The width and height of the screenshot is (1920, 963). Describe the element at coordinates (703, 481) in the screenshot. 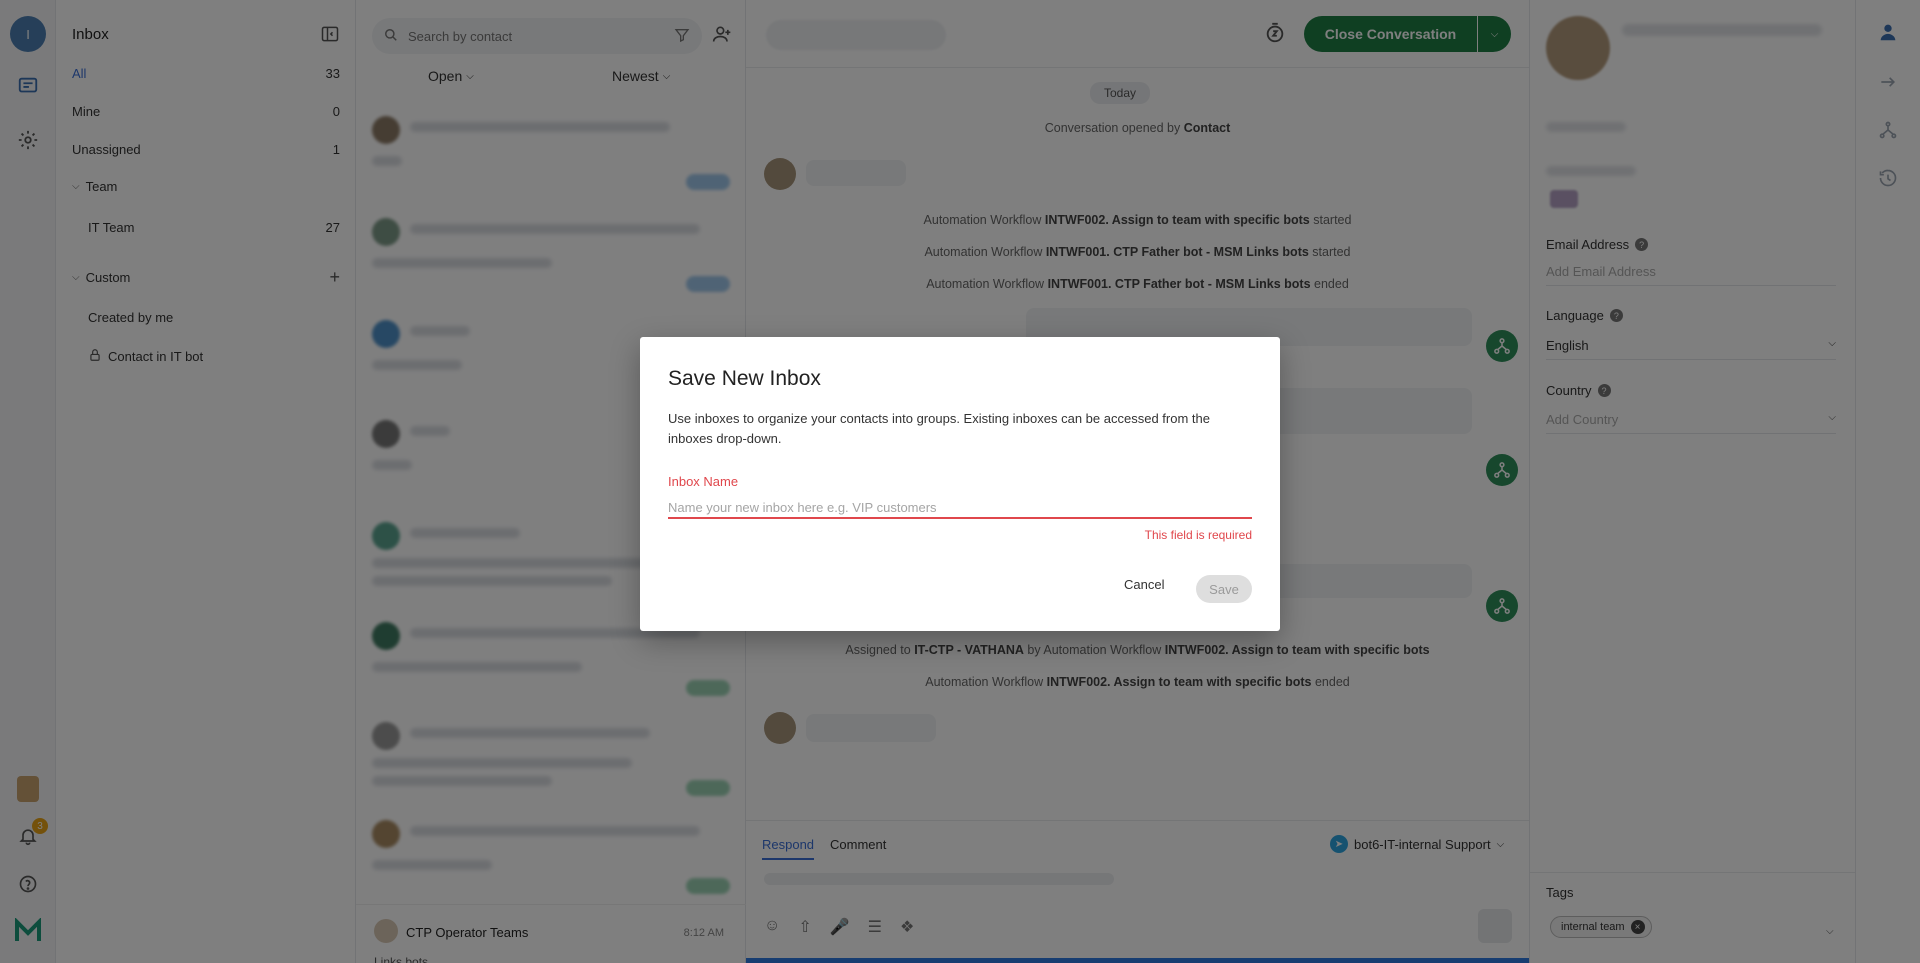

I see `inbox-name-label: Inbox Name` at that location.